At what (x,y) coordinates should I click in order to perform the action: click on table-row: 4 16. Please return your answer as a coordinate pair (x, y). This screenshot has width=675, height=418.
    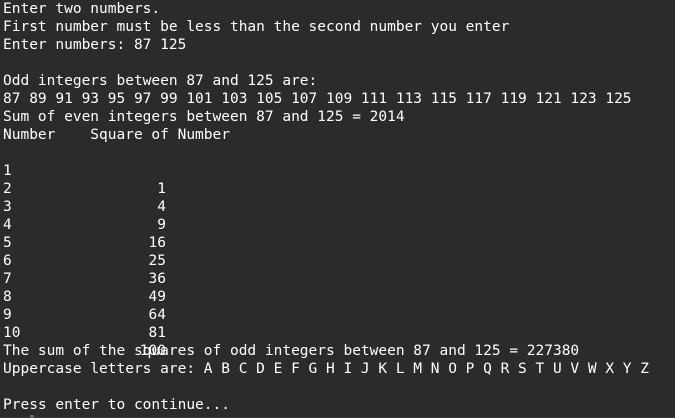
    Looking at the image, I should click on (339, 224).